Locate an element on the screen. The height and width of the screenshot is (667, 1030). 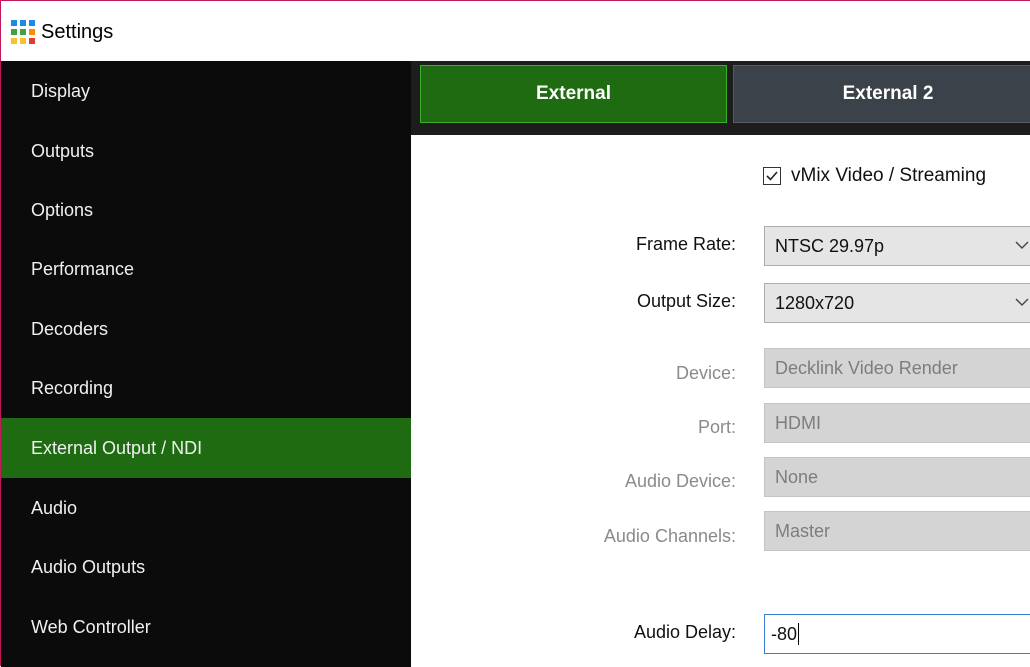
audio-device-label: Audio Device: is located at coordinates (680, 481).